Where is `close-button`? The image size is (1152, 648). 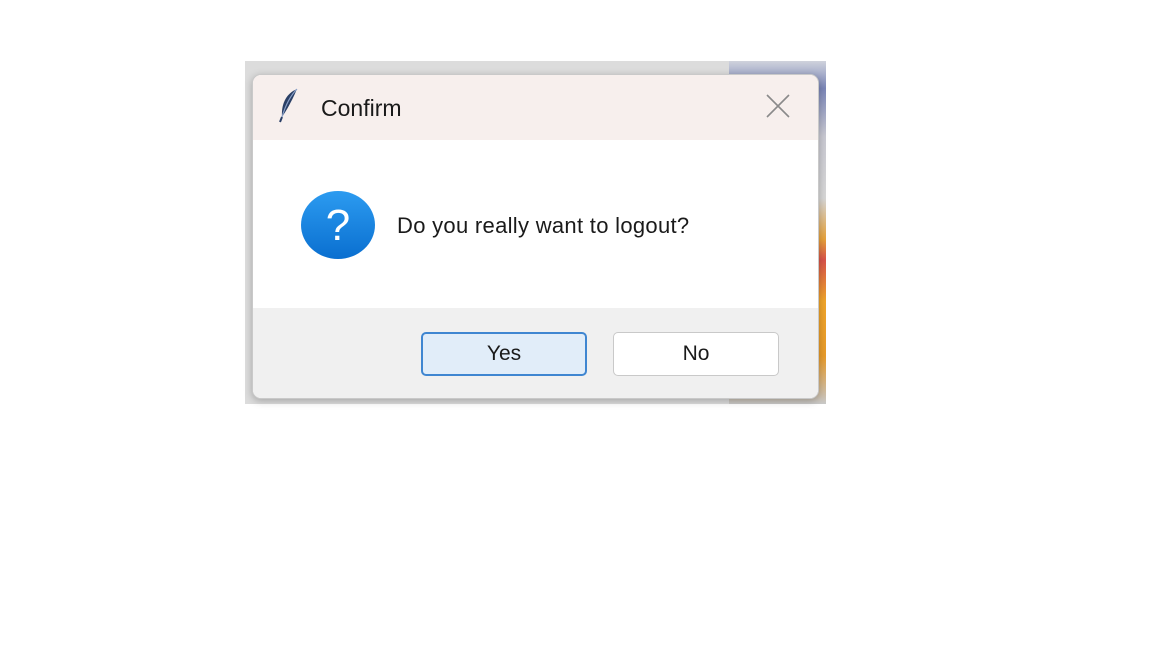
close-button is located at coordinates (778, 108).